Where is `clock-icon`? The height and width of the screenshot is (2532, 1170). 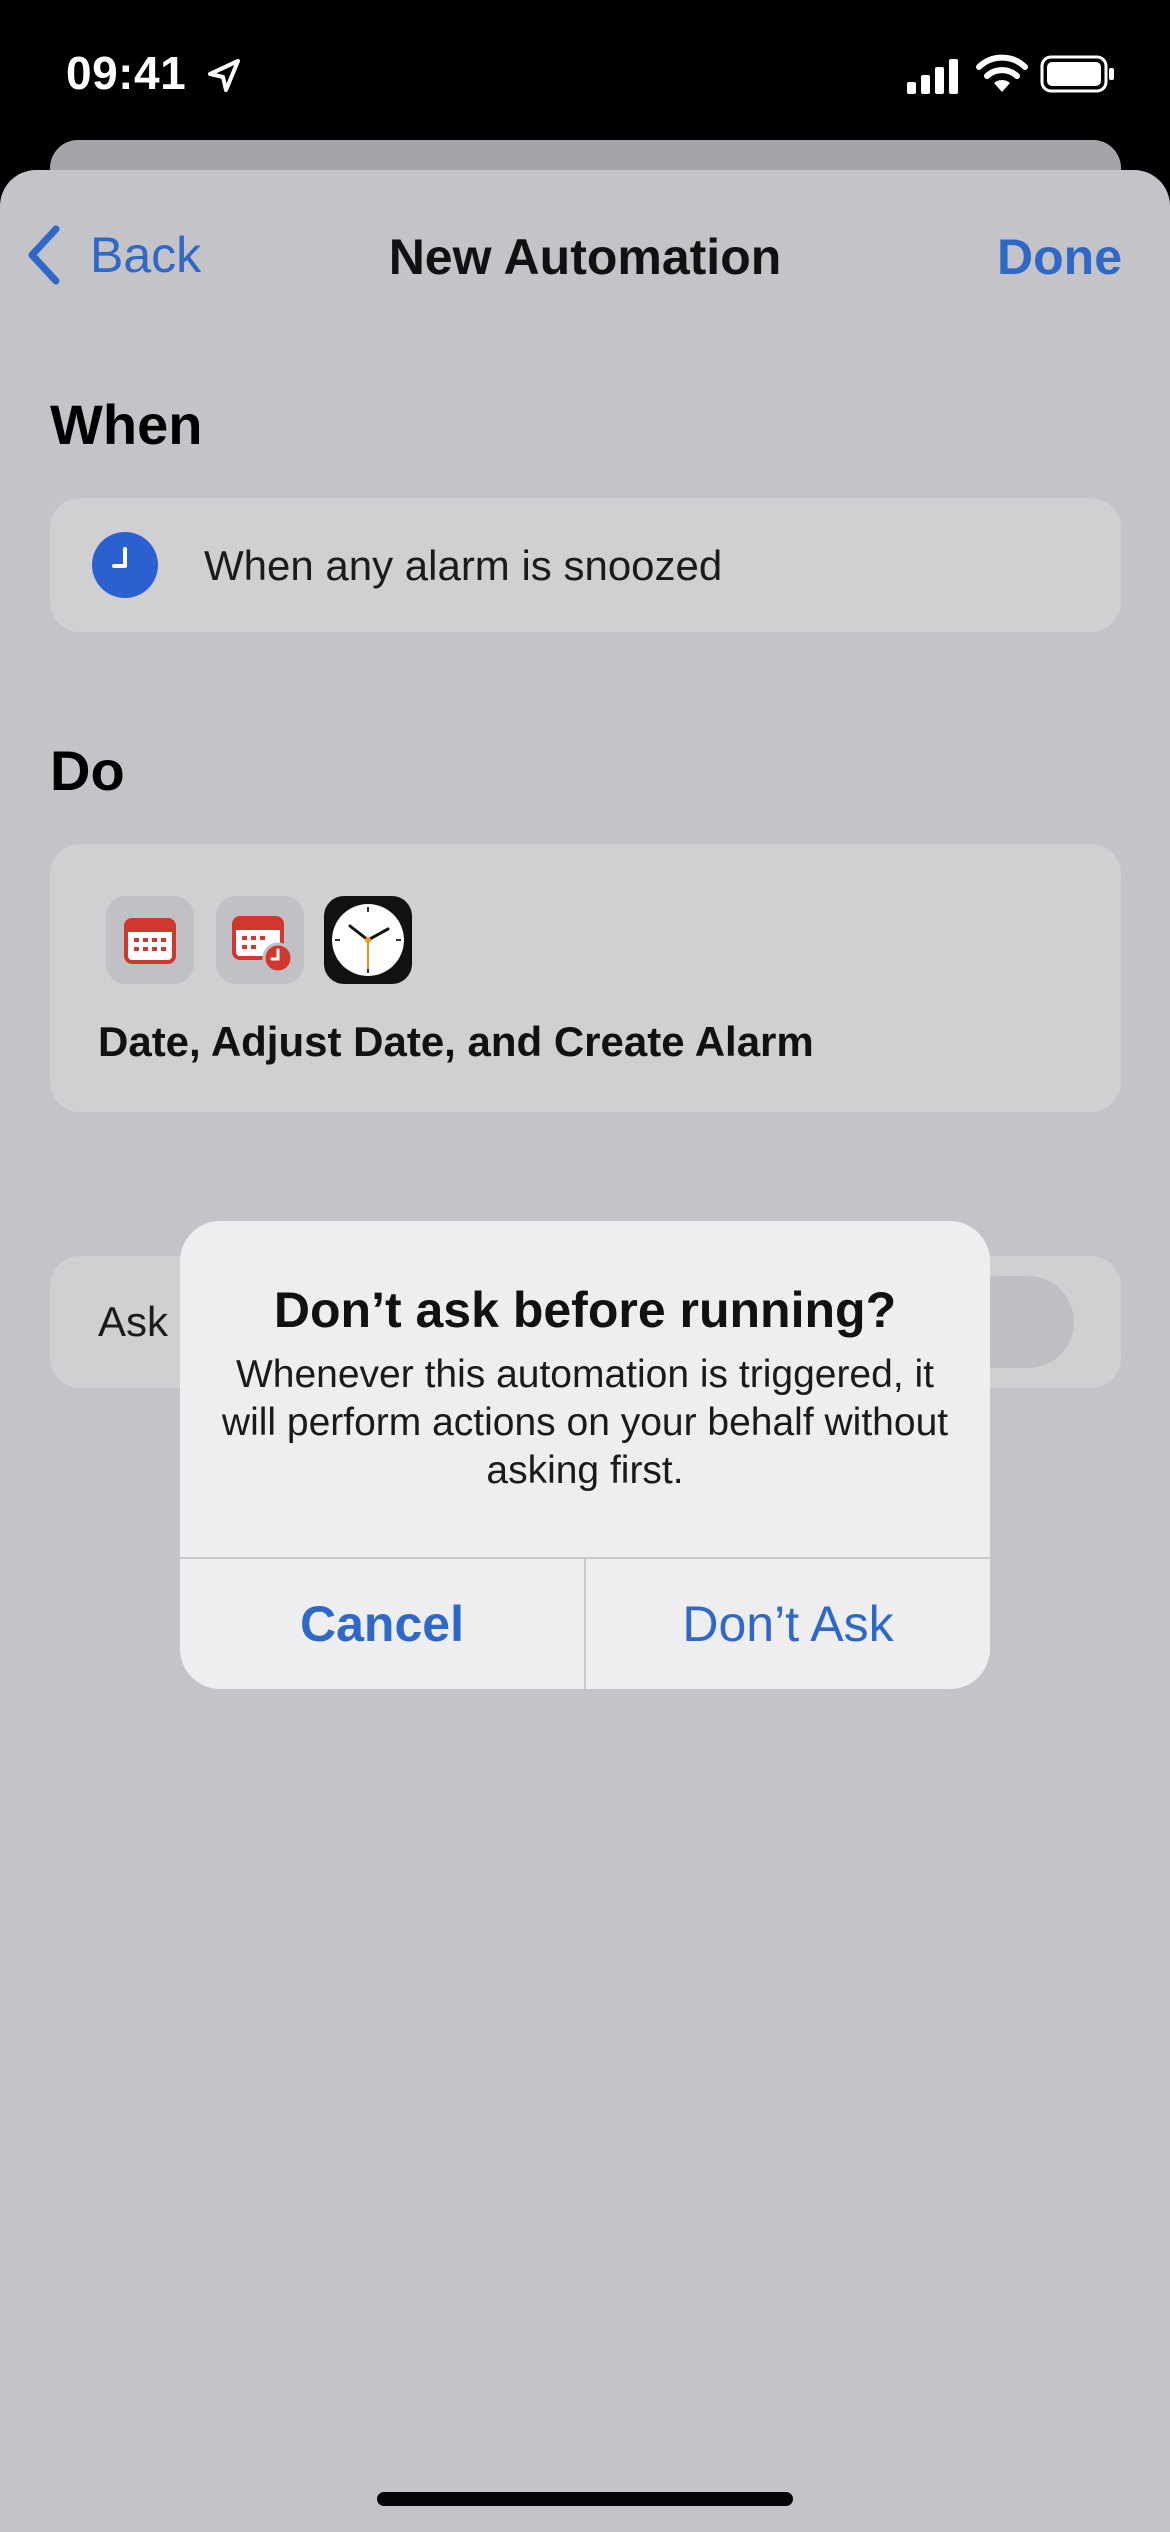
clock-icon is located at coordinates (125, 565).